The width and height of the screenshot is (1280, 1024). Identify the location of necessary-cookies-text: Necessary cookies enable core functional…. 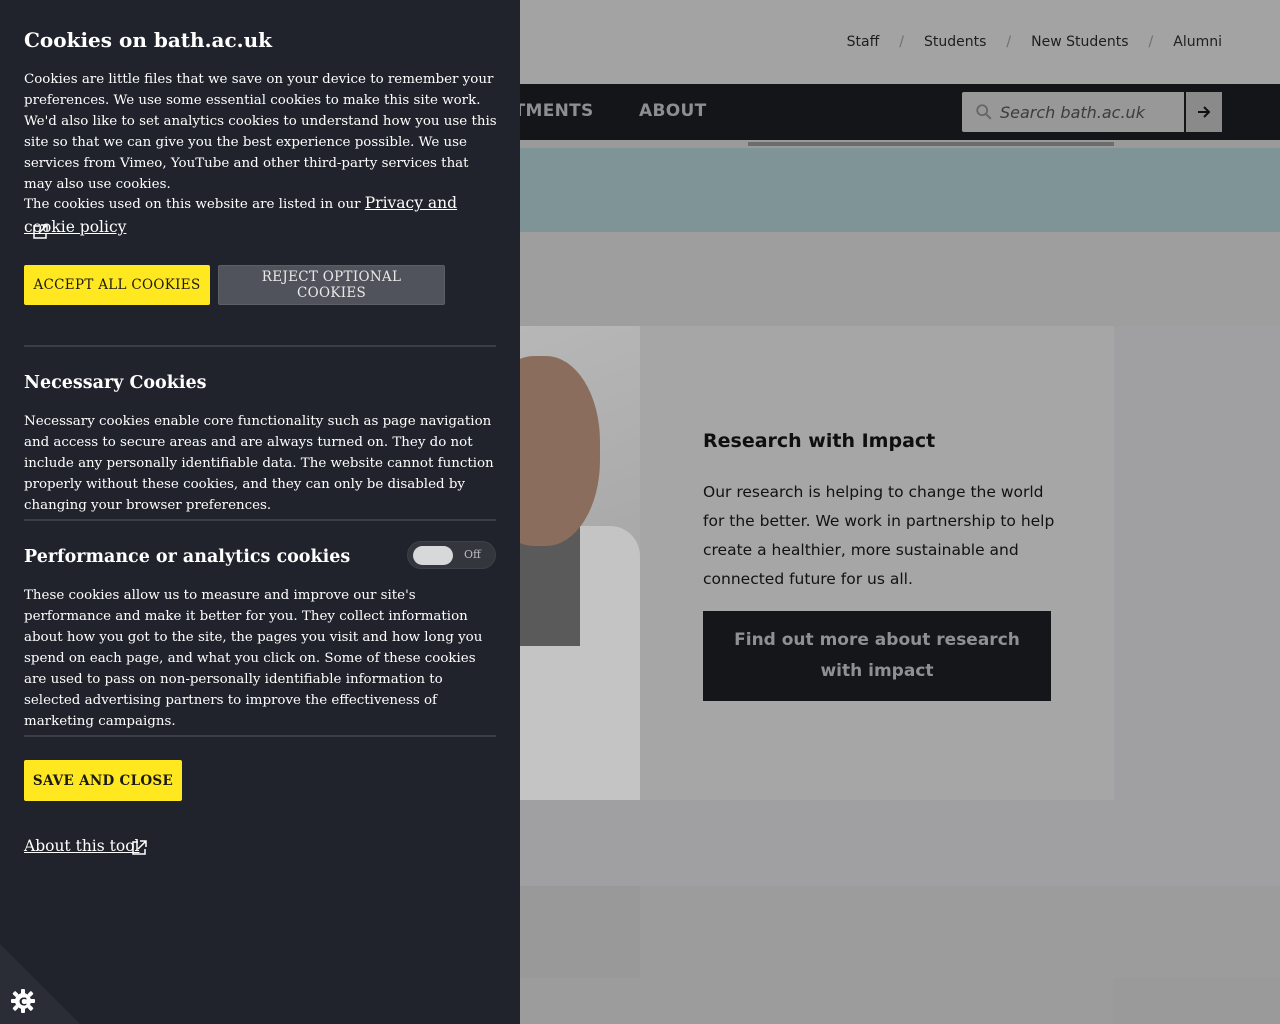
(259, 463).